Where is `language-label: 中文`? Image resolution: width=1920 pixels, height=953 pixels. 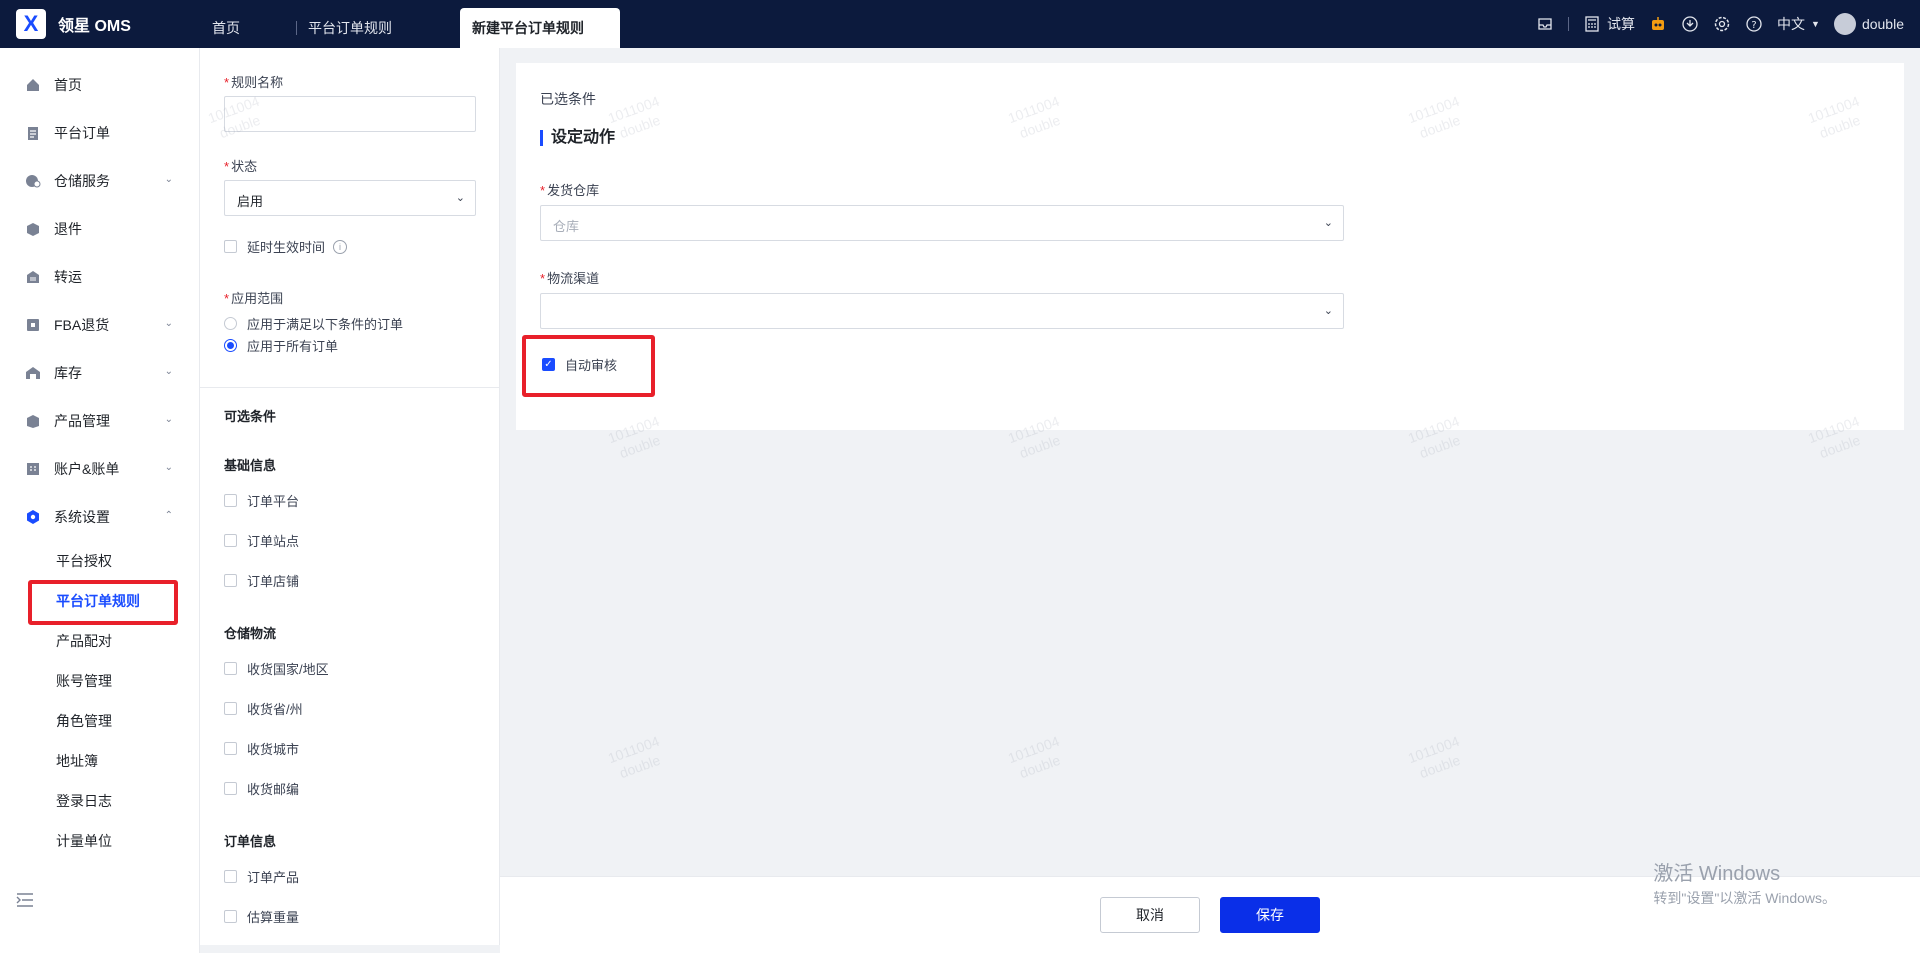
language-label: 中文 is located at coordinates (1791, 24).